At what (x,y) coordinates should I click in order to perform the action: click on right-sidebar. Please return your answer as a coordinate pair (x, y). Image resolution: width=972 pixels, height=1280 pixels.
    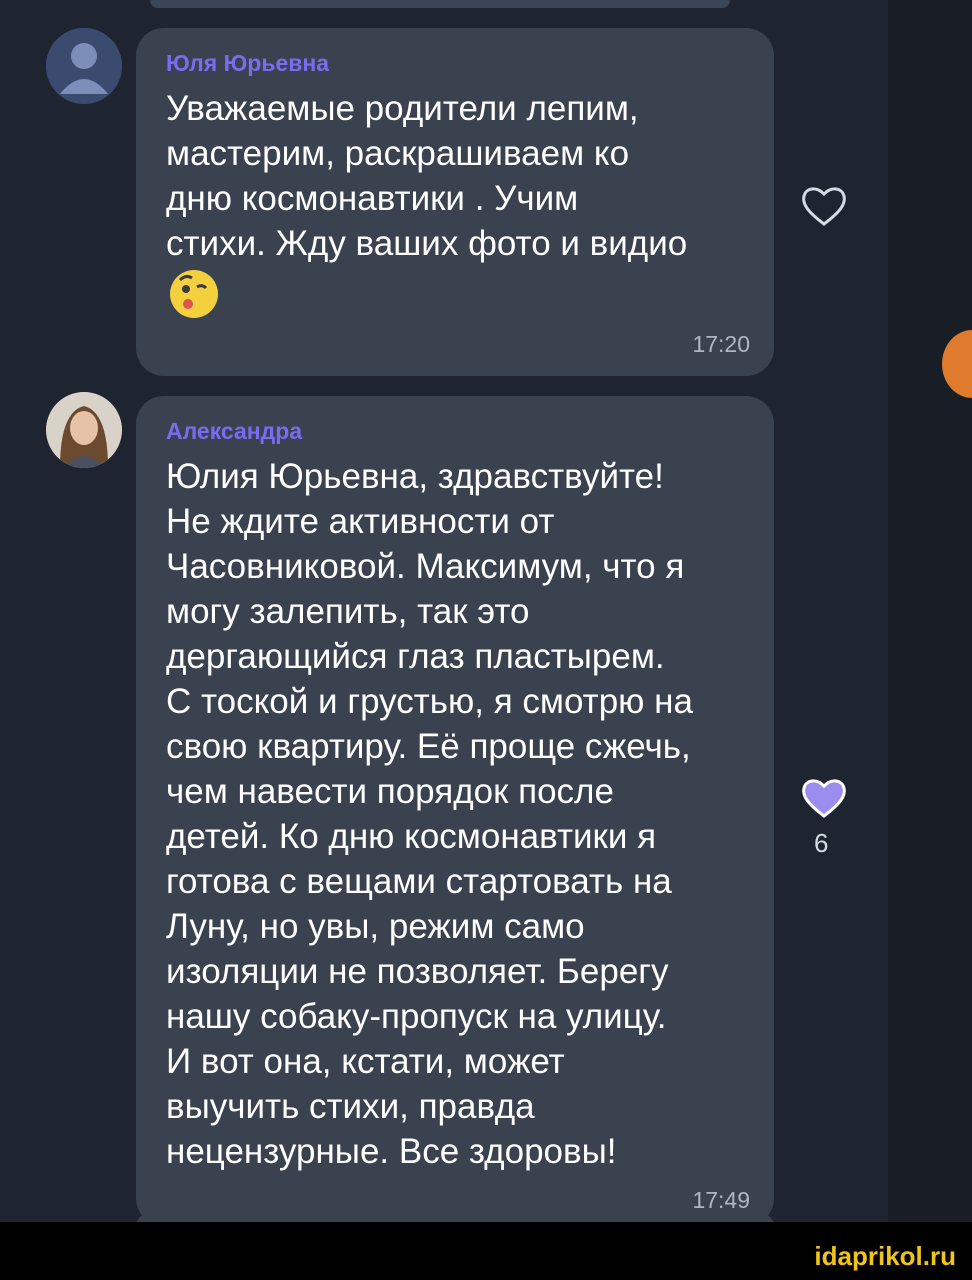
    Looking at the image, I should click on (930, 611).